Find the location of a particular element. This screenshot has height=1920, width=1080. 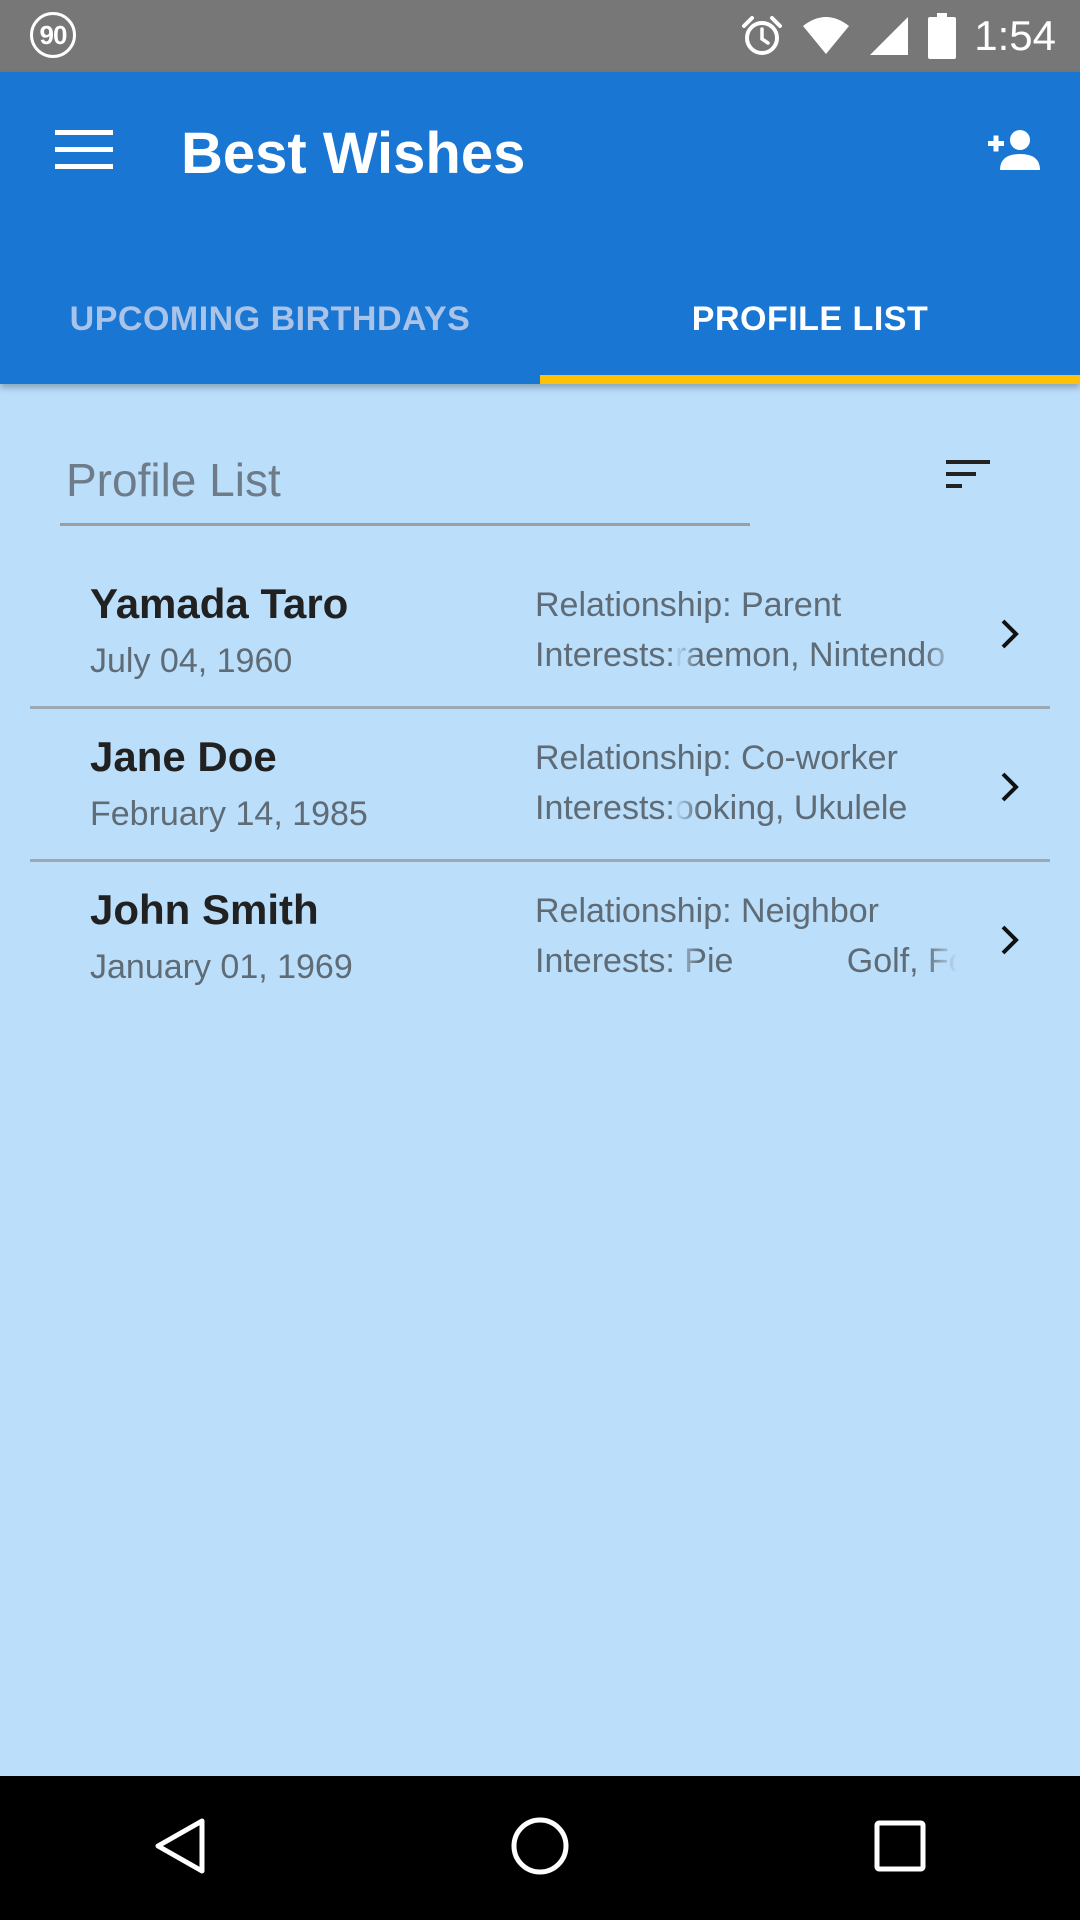

profile-birthday: January 01, 1969 is located at coordinates (221, 967).